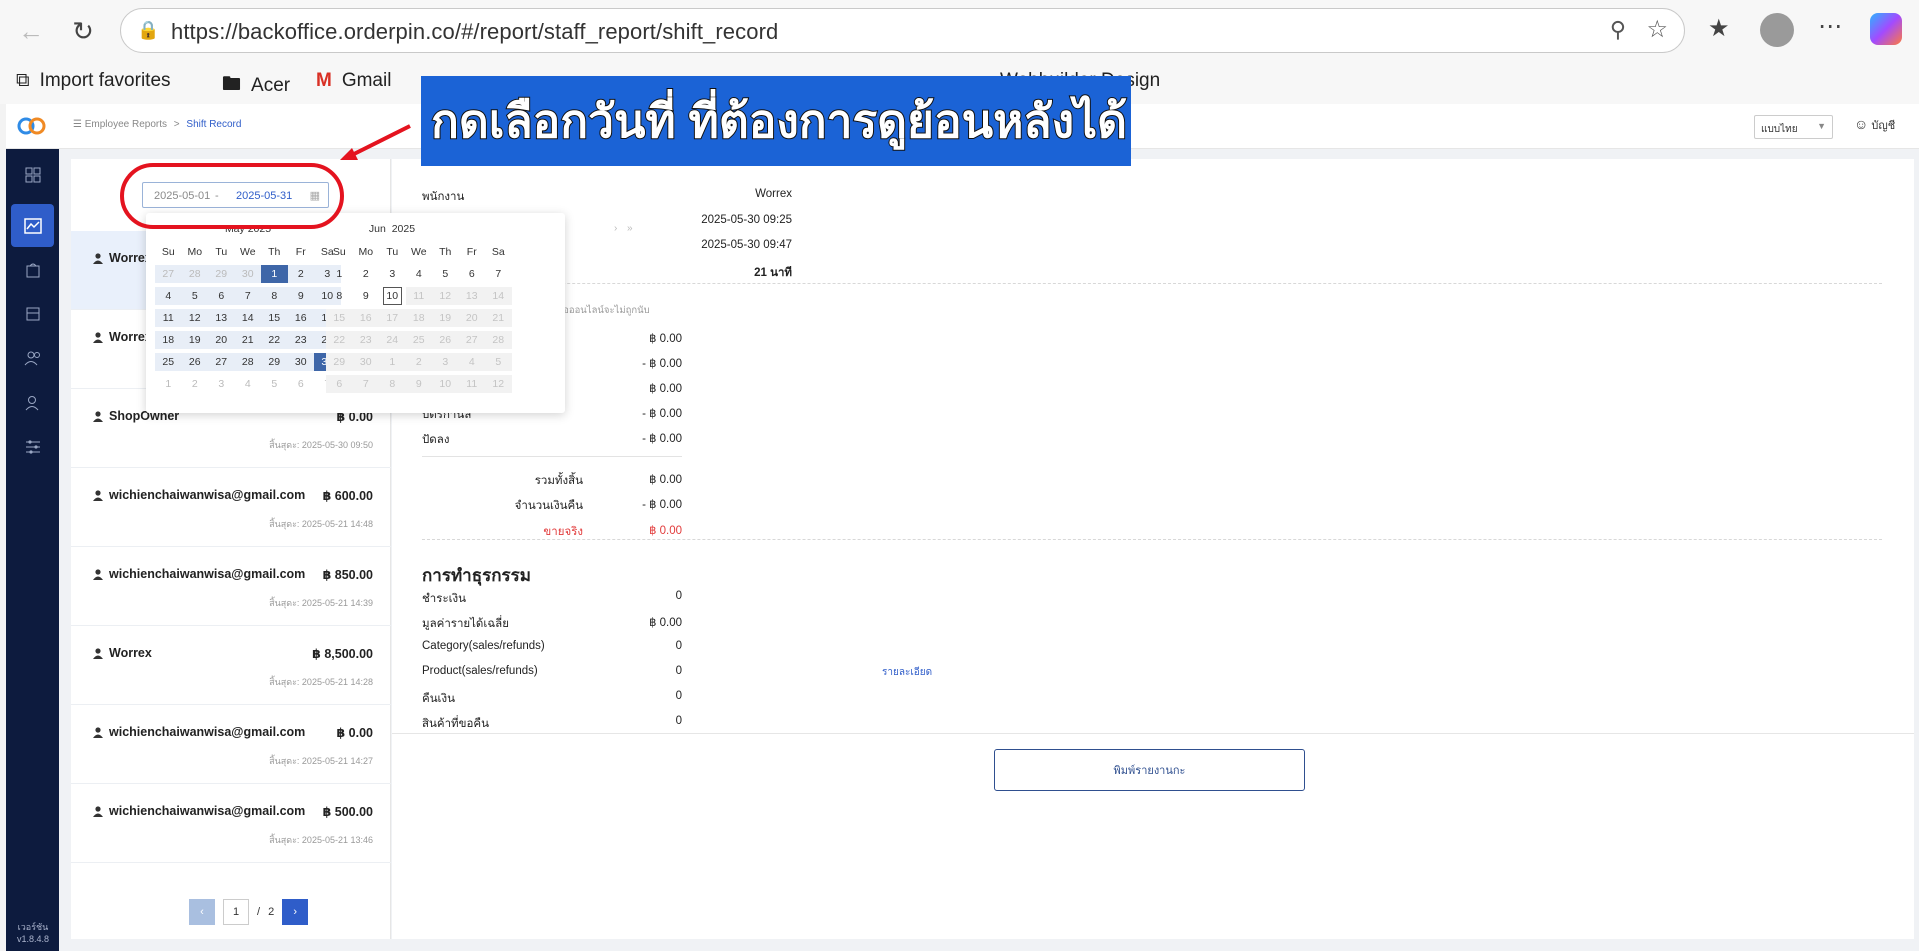 The width and height of the screenshot is (1919, 951). What do you see at coordinates (126, 124) in the screenshot?
I see `breadcrumb-root: Employee Reports` at bounding box center [126, 124].